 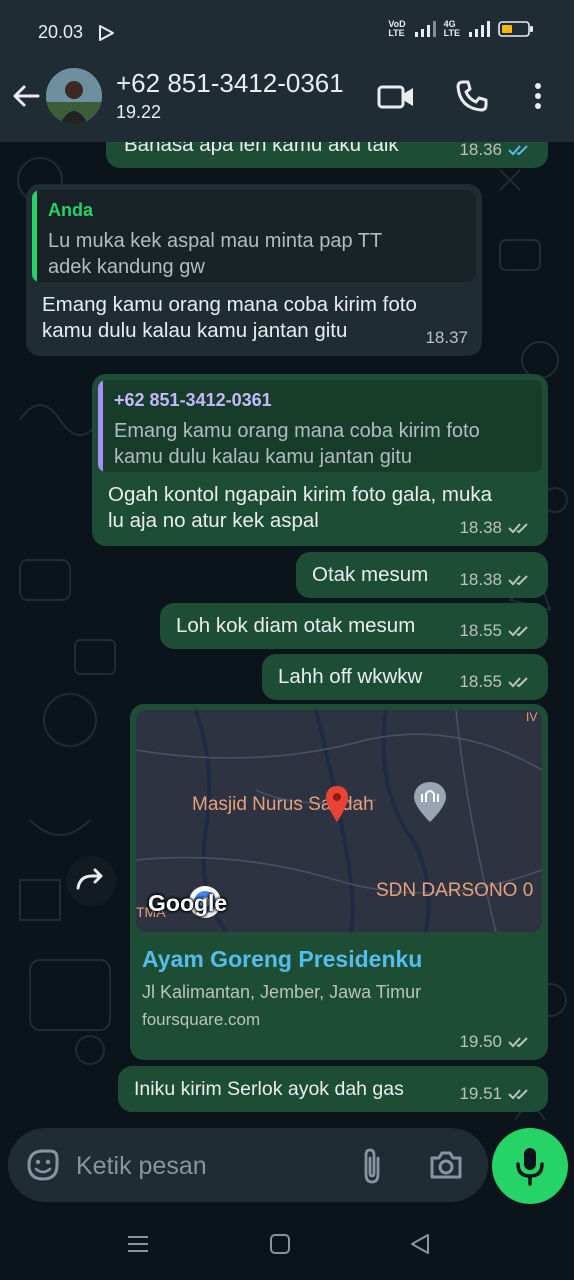 What do you see at coordinates (538, 96) in the screenshot?
I see `more-vert-icon` at bounding box center [538, 96].